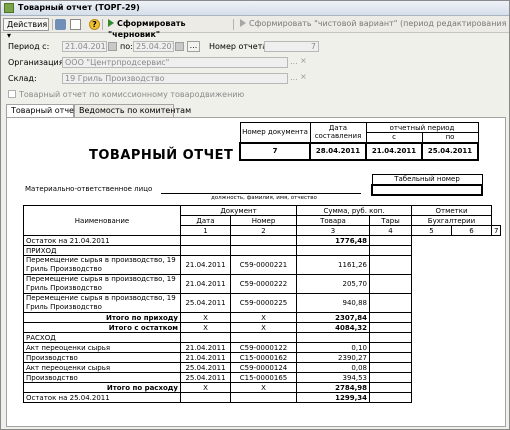  What do you see at coordinates (262, 337) in the screenshot?
I see `table-row: РАСХОД` at bounding box center [262, 337].